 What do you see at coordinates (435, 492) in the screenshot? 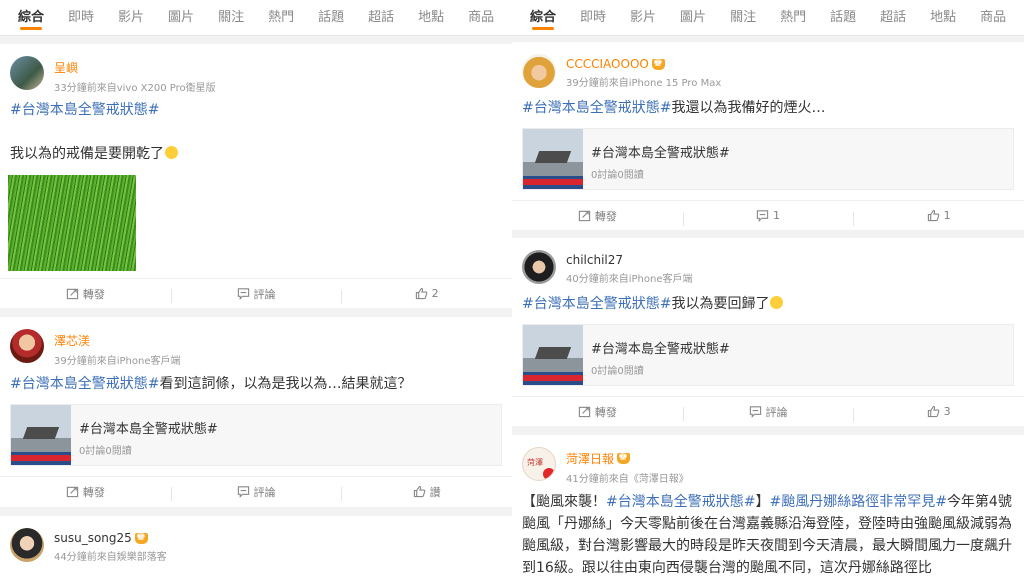
I see `like-label: 讚` at bounding box center [435, 492].